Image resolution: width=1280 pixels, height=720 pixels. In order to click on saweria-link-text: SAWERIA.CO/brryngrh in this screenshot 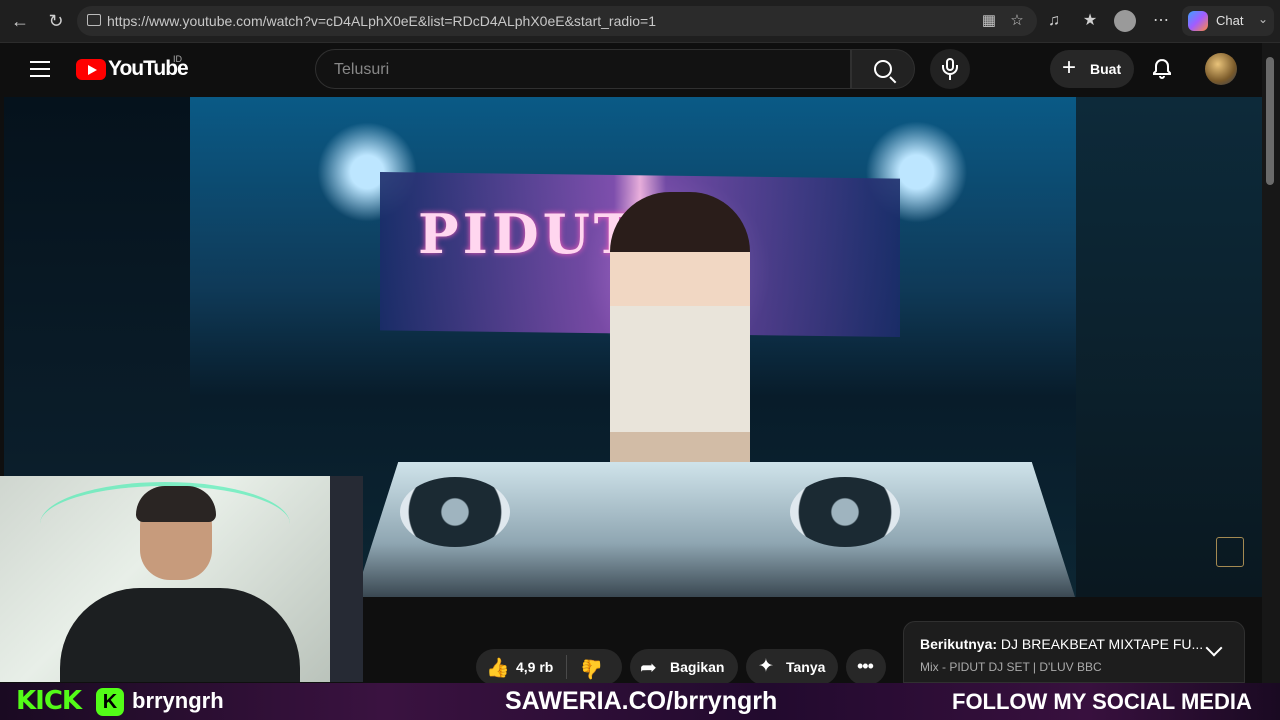, I will do `click(641, 701)`.